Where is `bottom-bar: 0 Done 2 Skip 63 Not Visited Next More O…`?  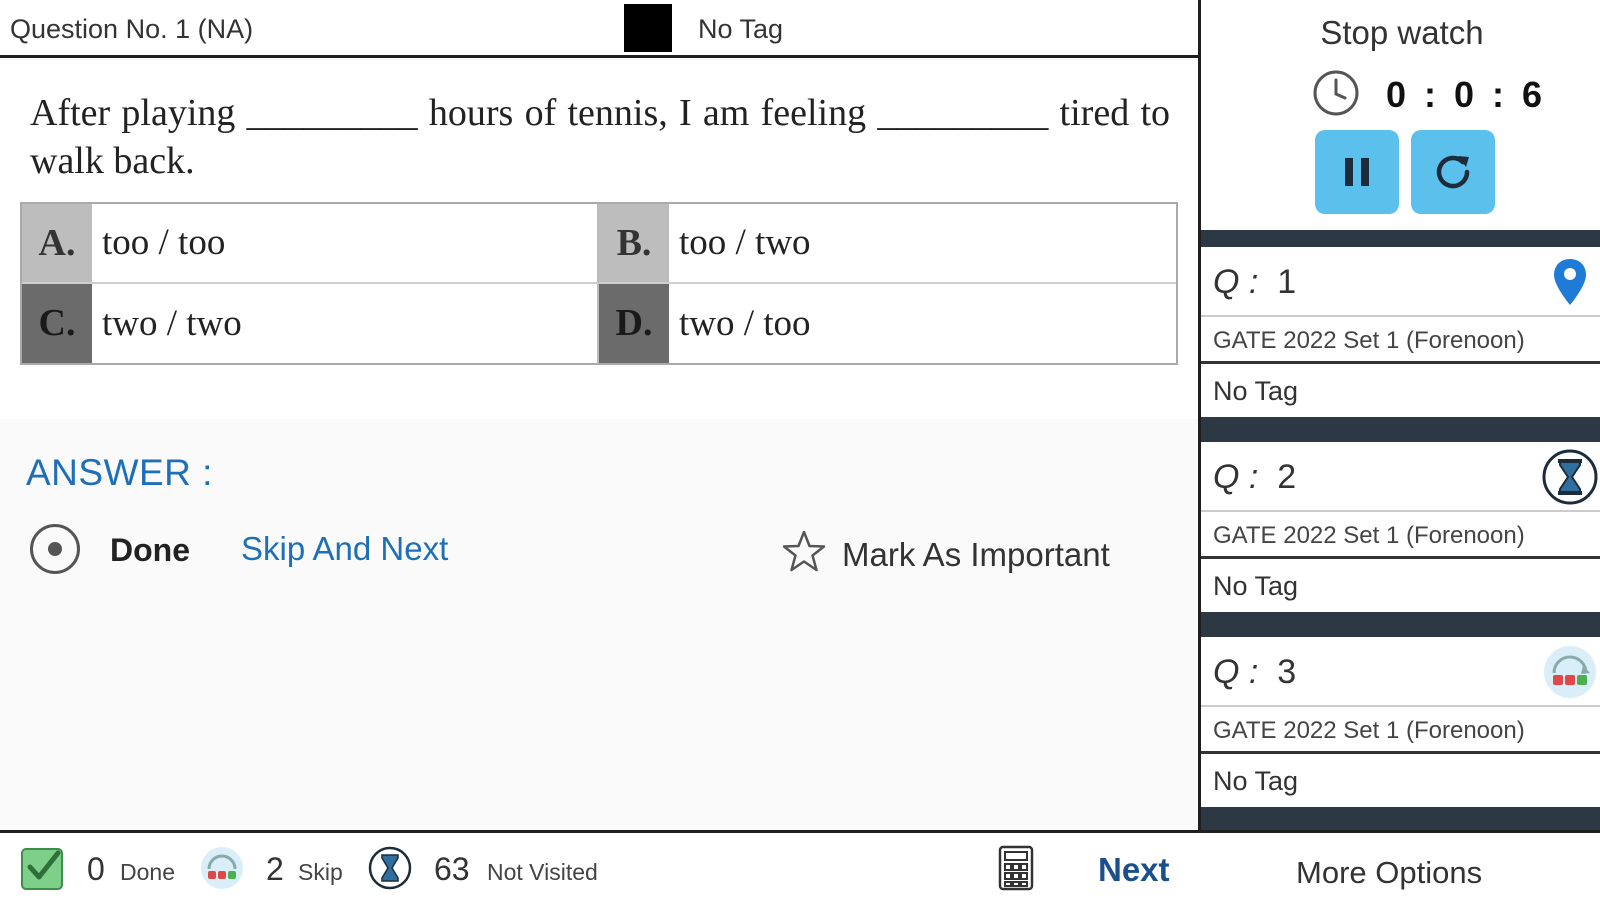 bottom-bar: 0 Done 2 Skip 63 Not Visited Next More O… is located at coordinates (800, 865).